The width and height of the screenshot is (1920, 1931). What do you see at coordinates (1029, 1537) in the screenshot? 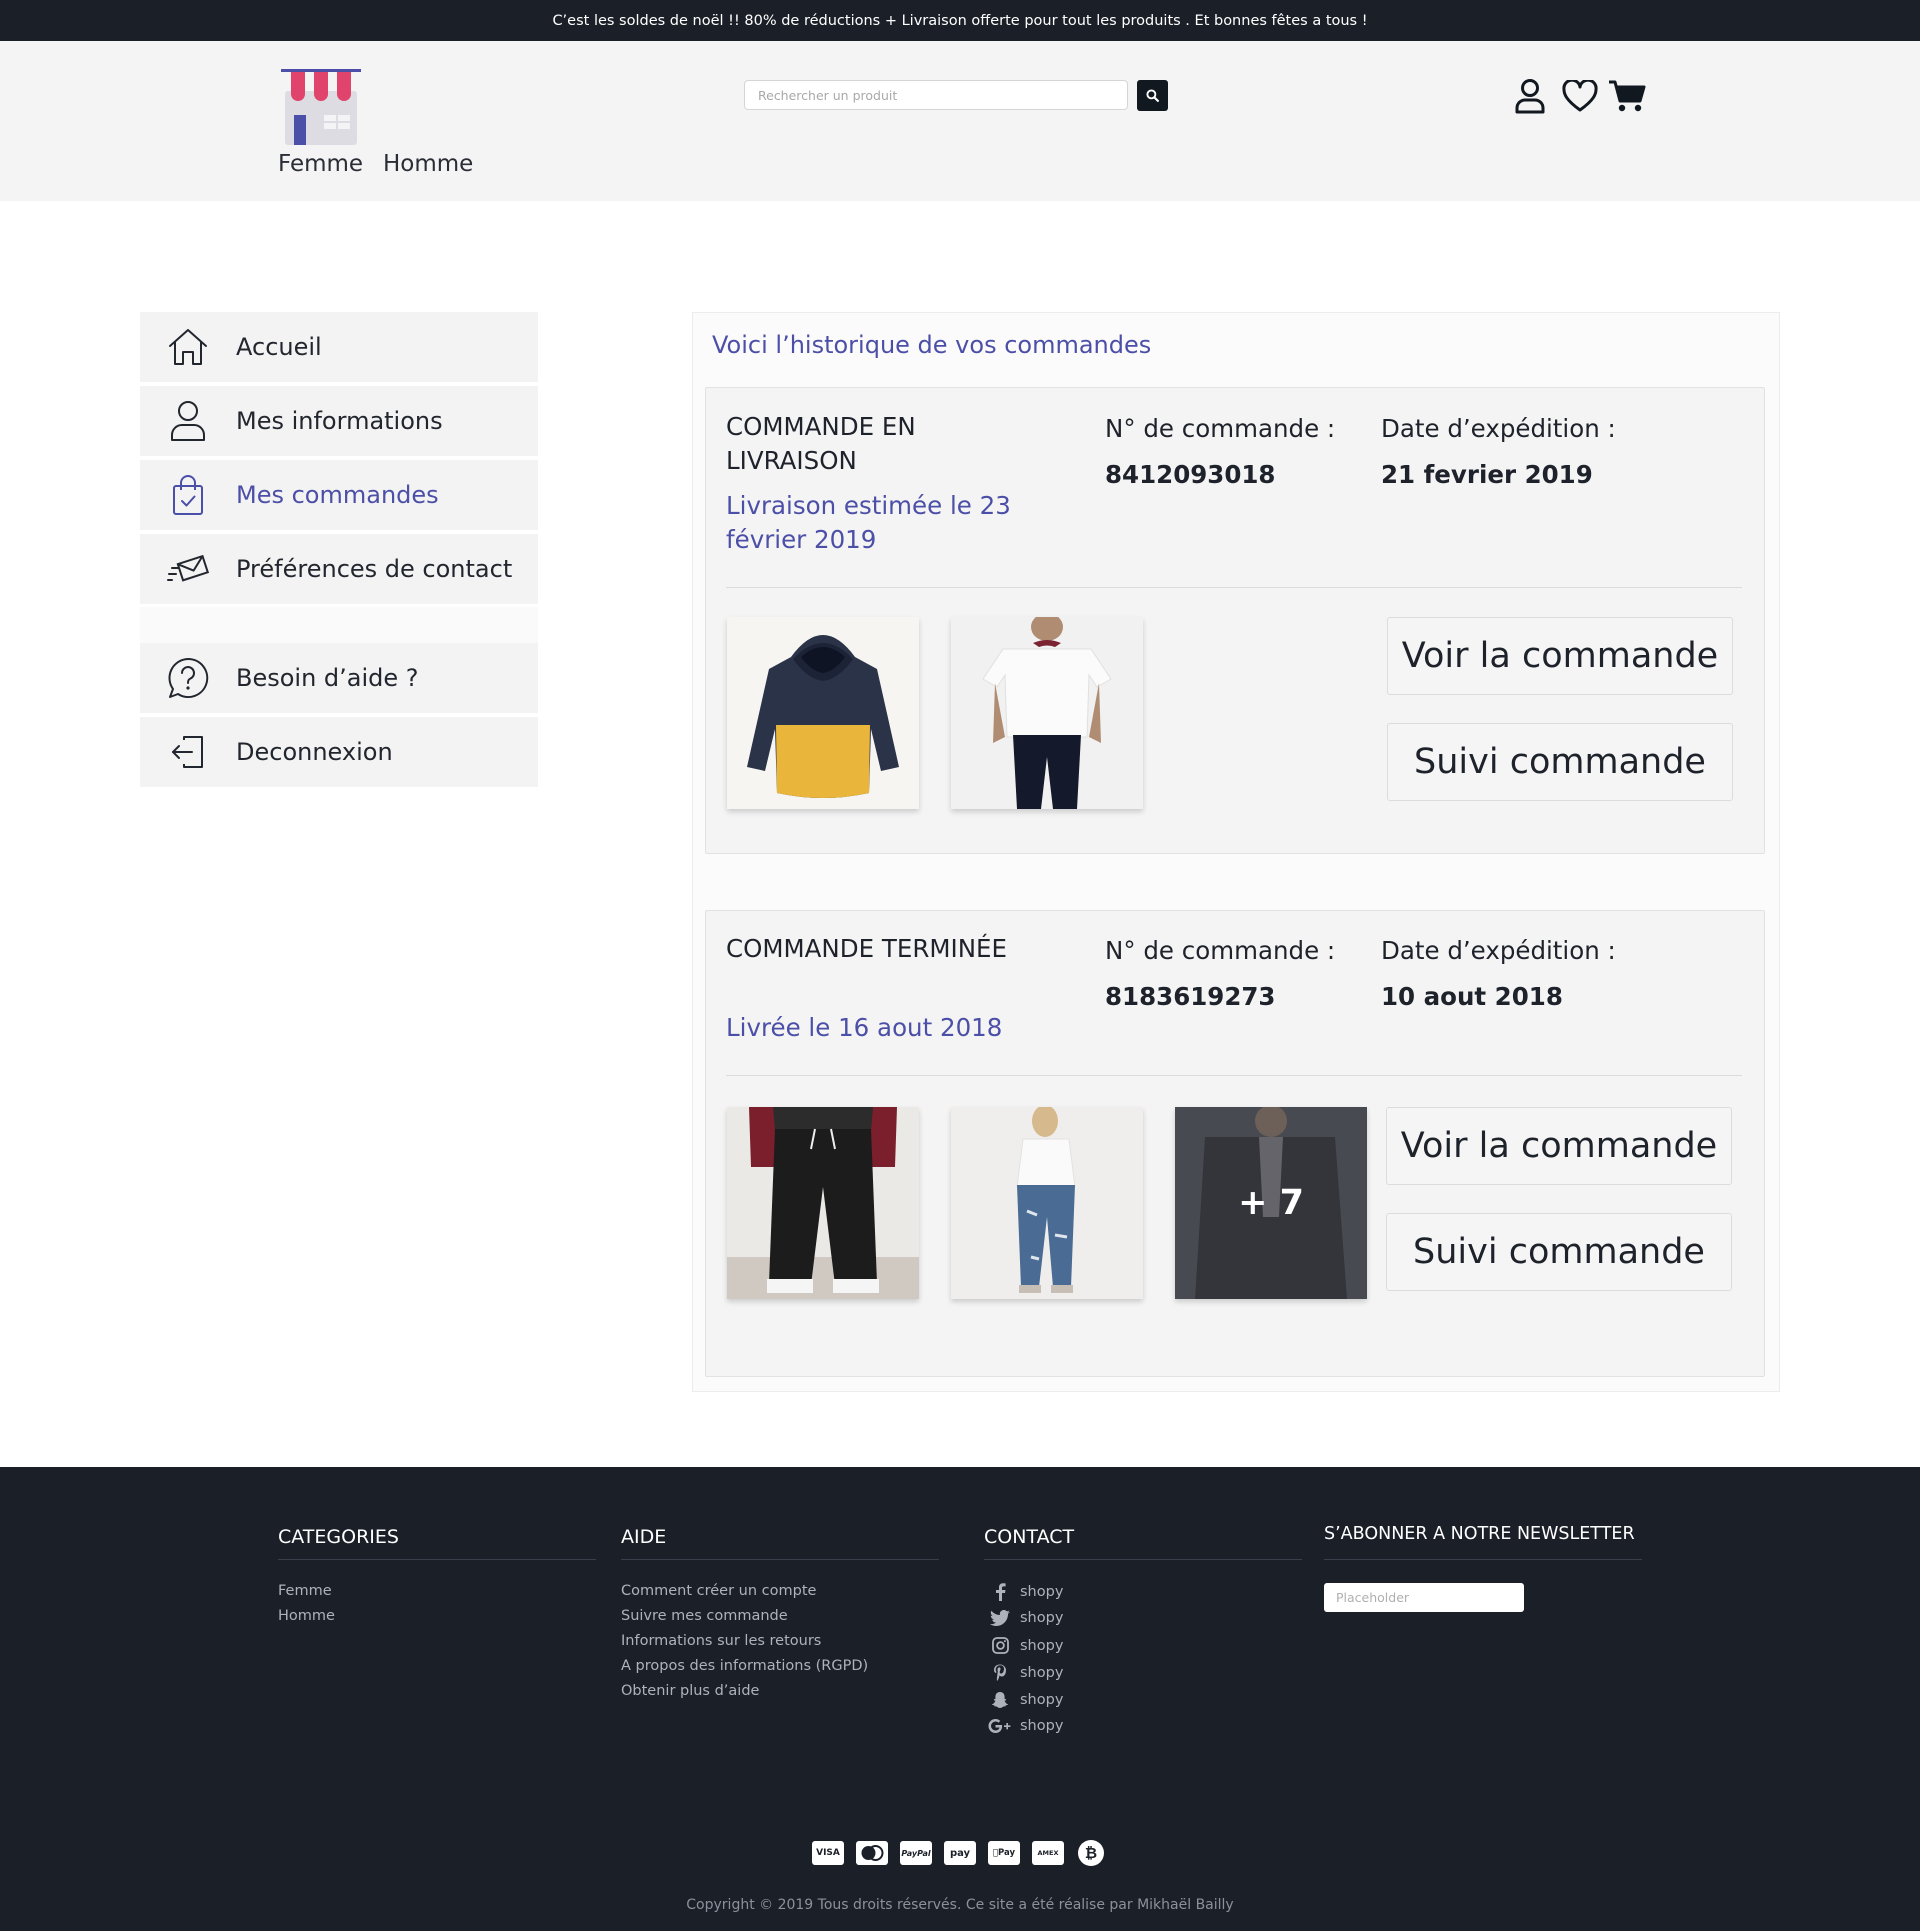
I see `footer-contact-title: CONTACT` at bounding box center [1029, 1537].